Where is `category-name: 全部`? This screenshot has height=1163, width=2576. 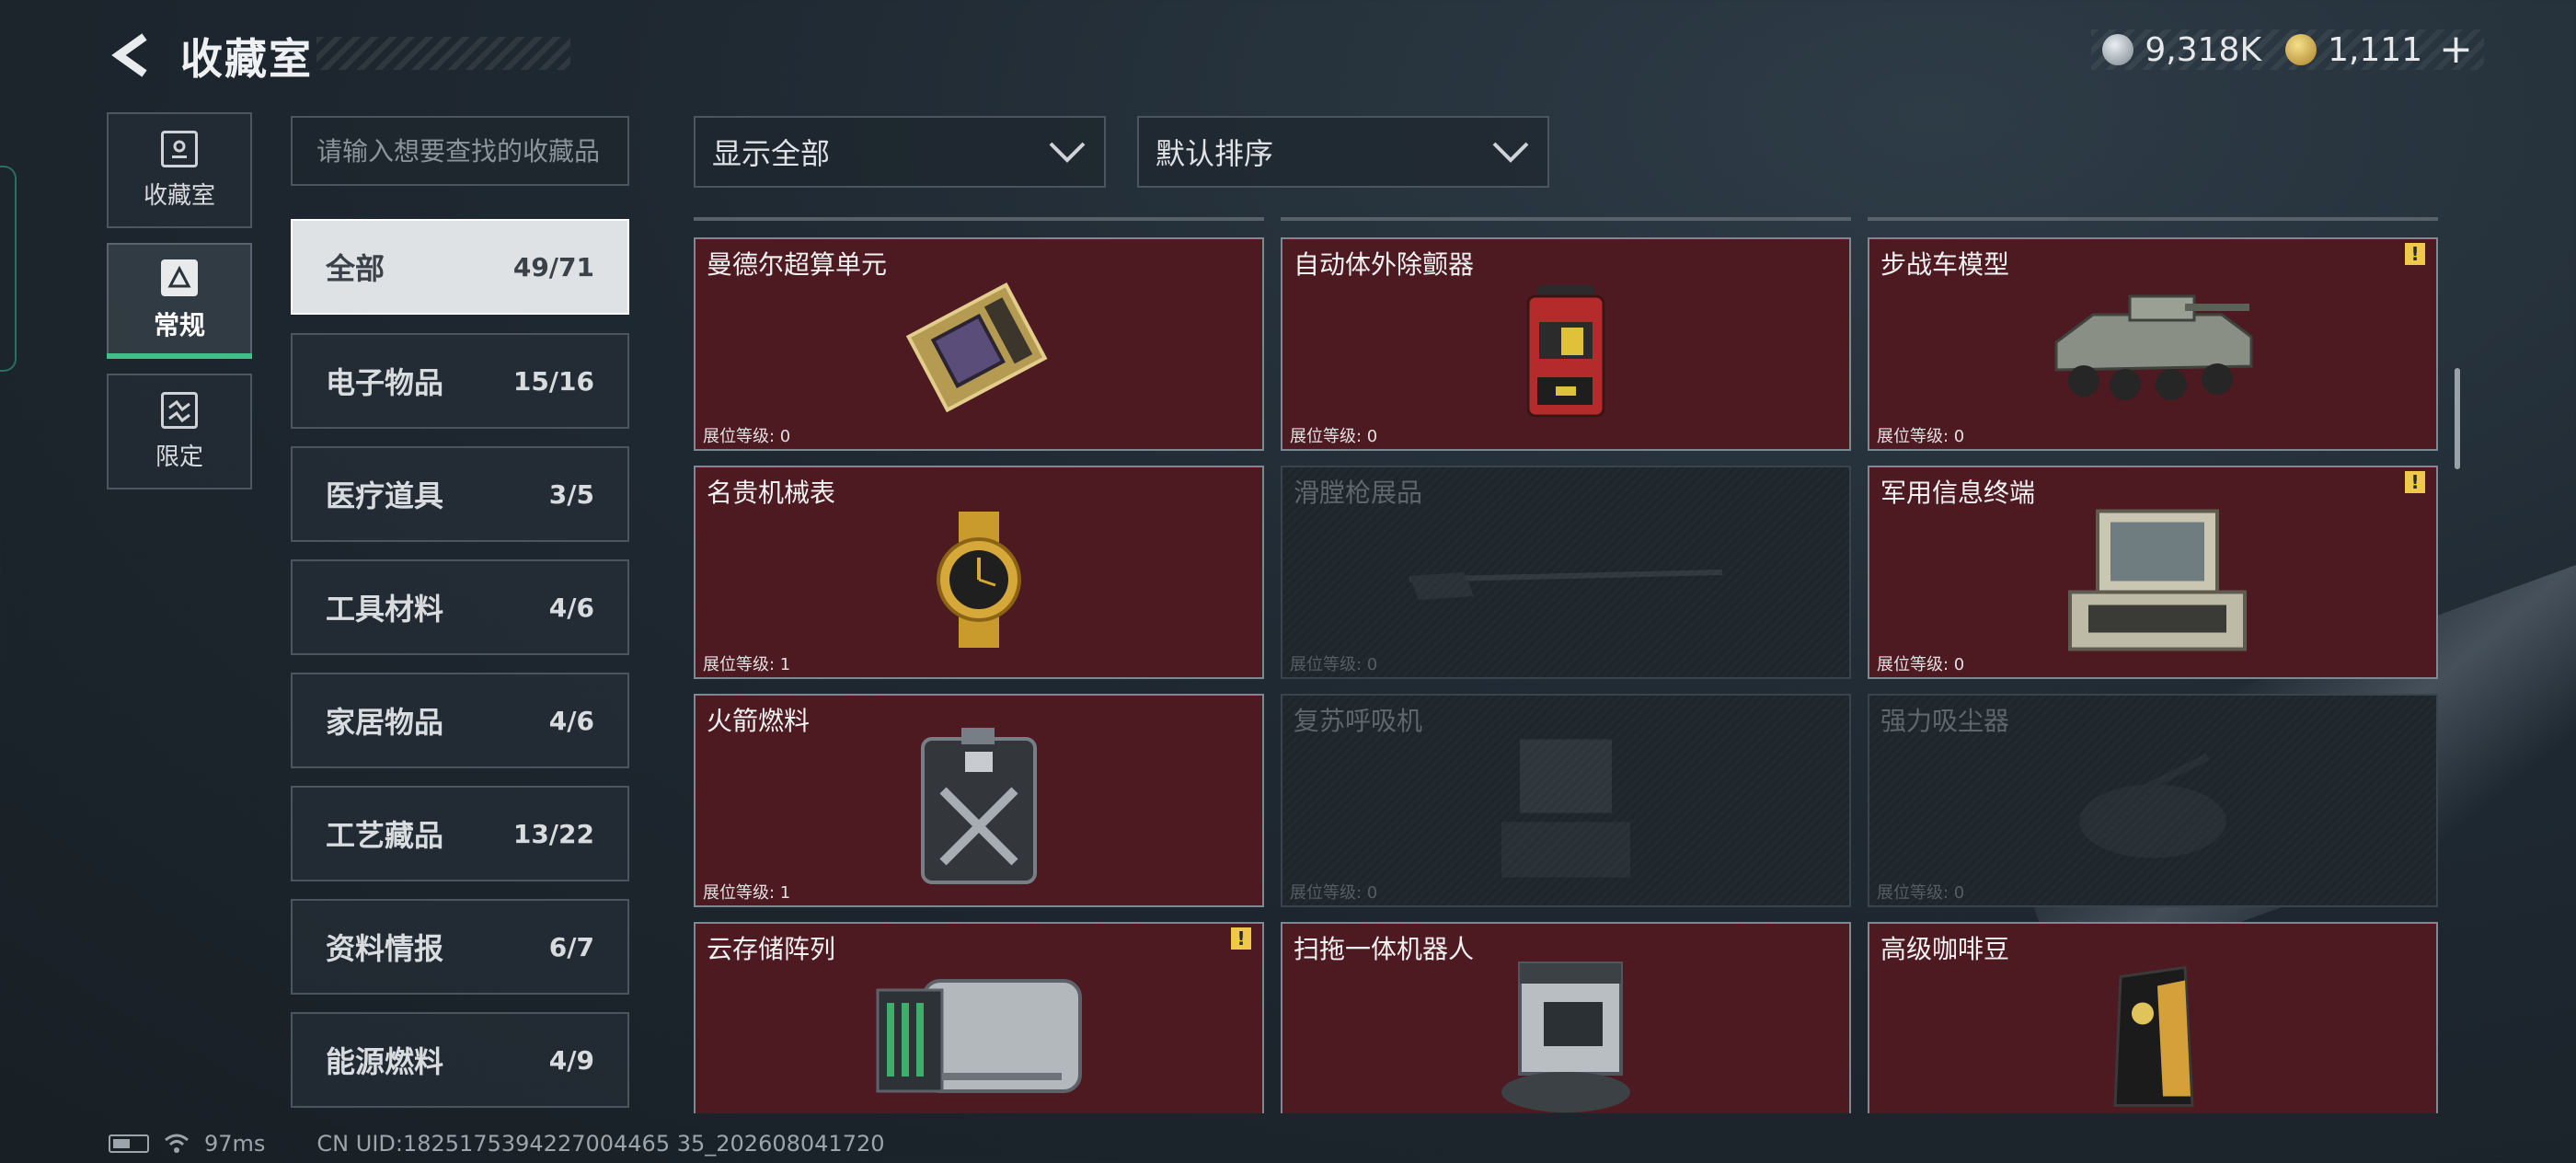
category-name: 全部 is located at coordinates (355, 269).